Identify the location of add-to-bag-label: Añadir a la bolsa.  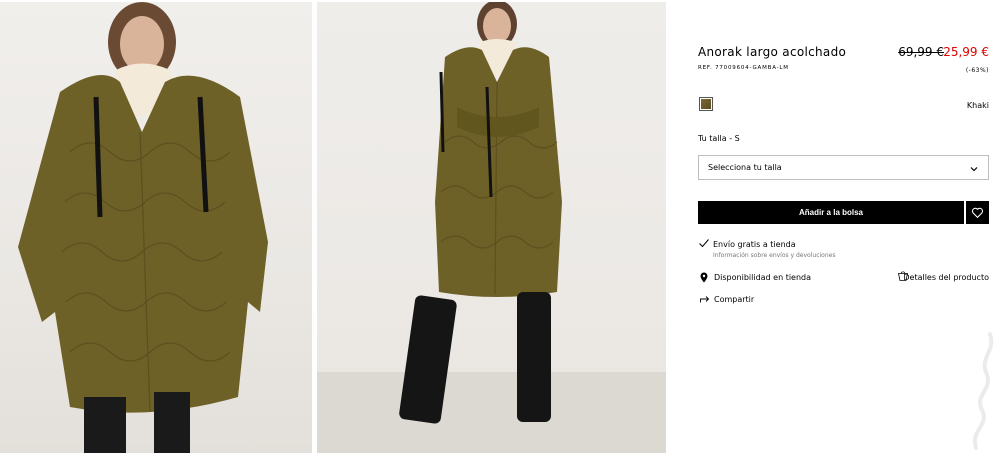
(831, 212).